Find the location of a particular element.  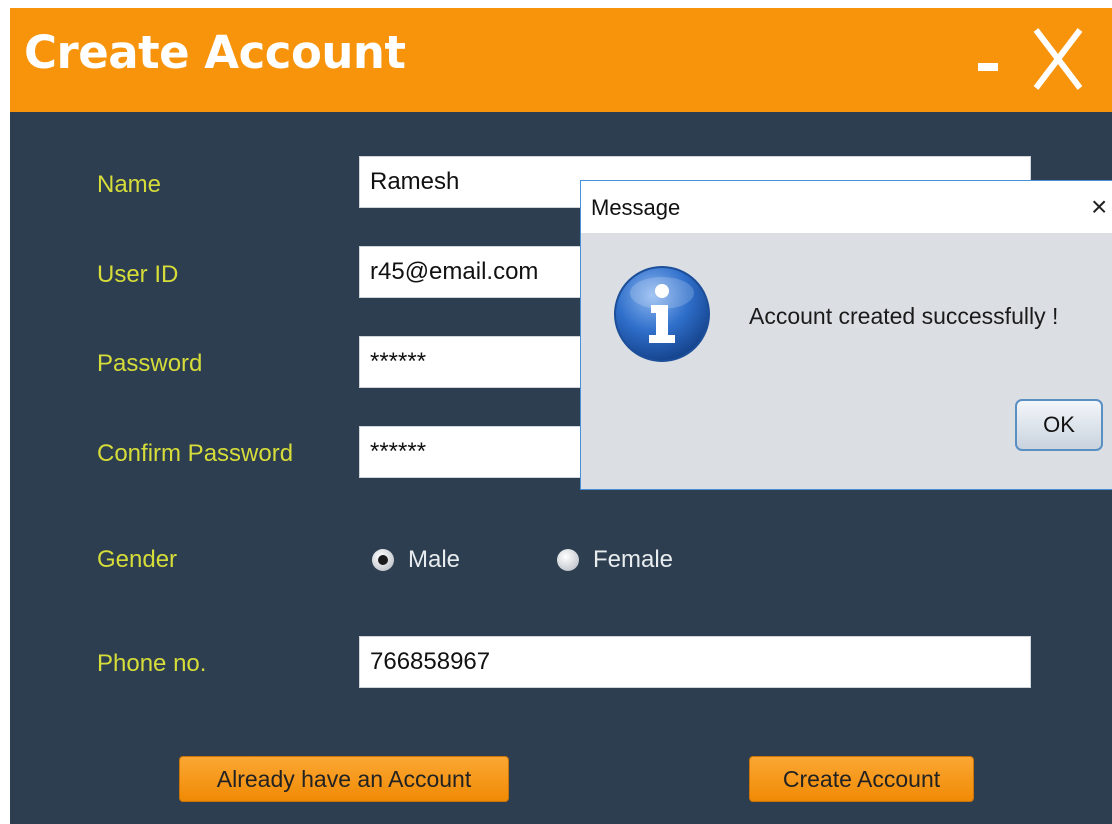

dialog-title: Message is located at coordinates (636, 207).